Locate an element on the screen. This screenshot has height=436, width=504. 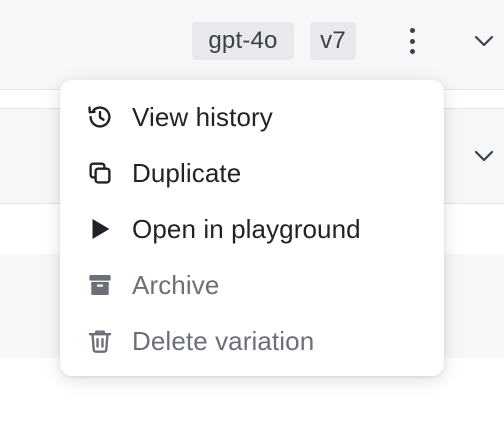
play-icon is located at coordinates (100, 229).